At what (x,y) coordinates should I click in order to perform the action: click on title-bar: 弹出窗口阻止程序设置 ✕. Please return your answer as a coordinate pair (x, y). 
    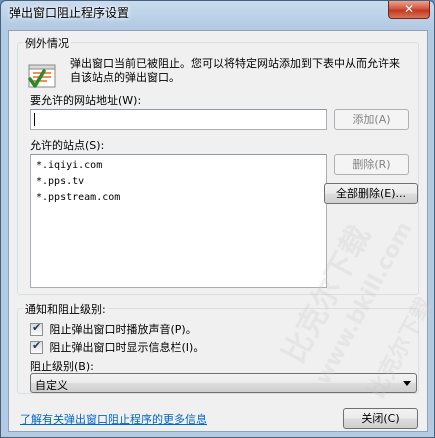
    Looking at the image, I should click on (217, 12).